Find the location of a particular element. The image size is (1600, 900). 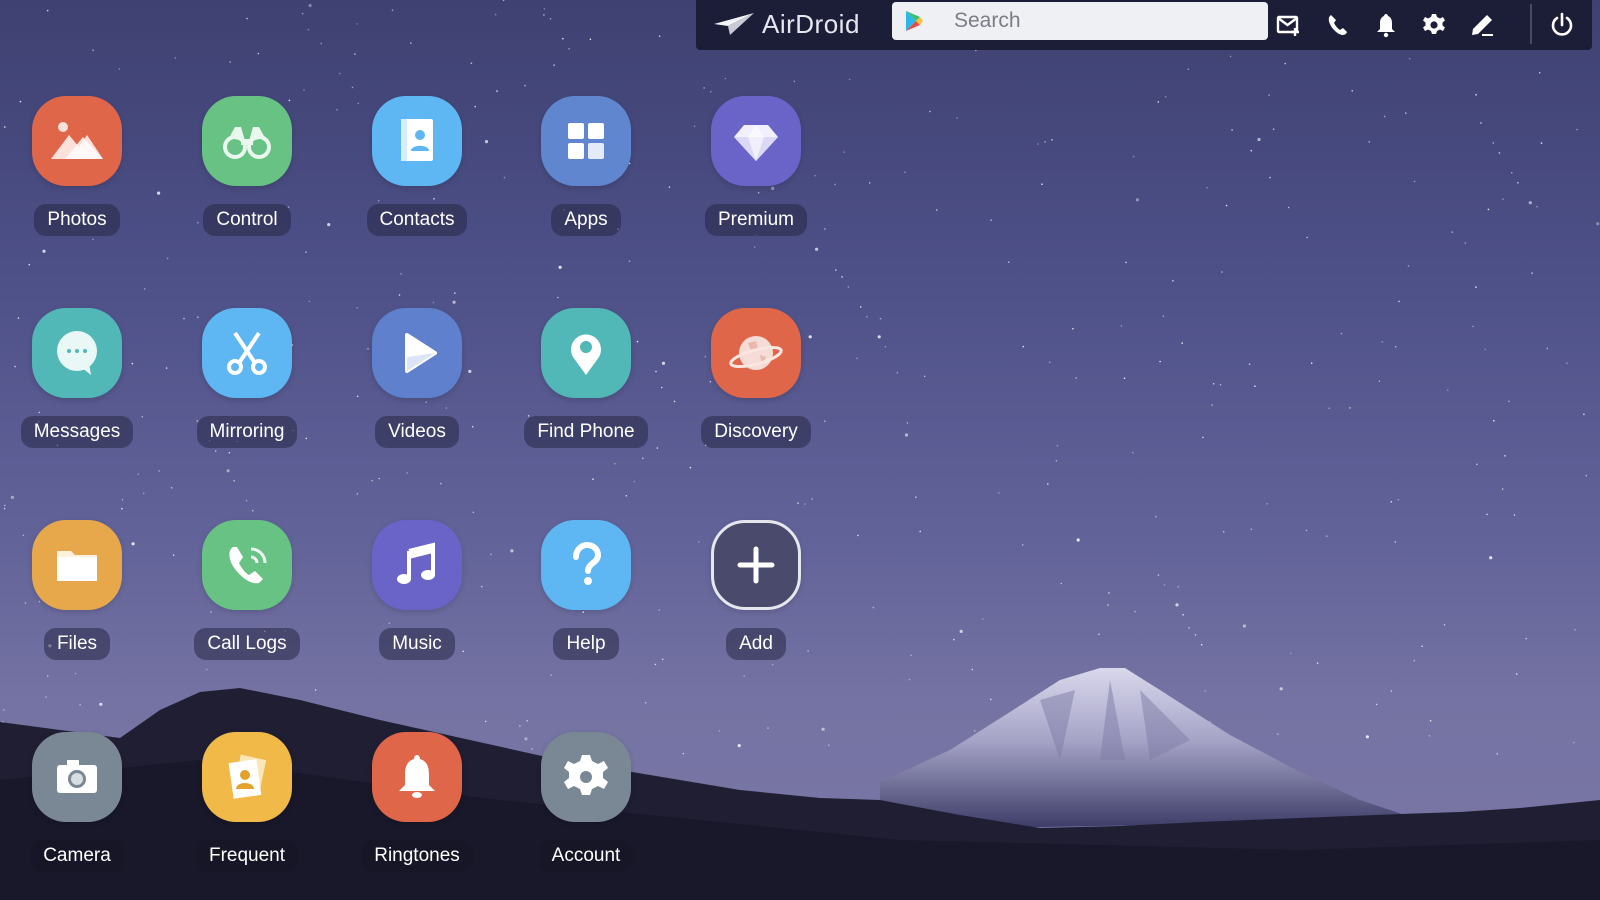

toolbar-divider is located at coordinates (1531, 24).